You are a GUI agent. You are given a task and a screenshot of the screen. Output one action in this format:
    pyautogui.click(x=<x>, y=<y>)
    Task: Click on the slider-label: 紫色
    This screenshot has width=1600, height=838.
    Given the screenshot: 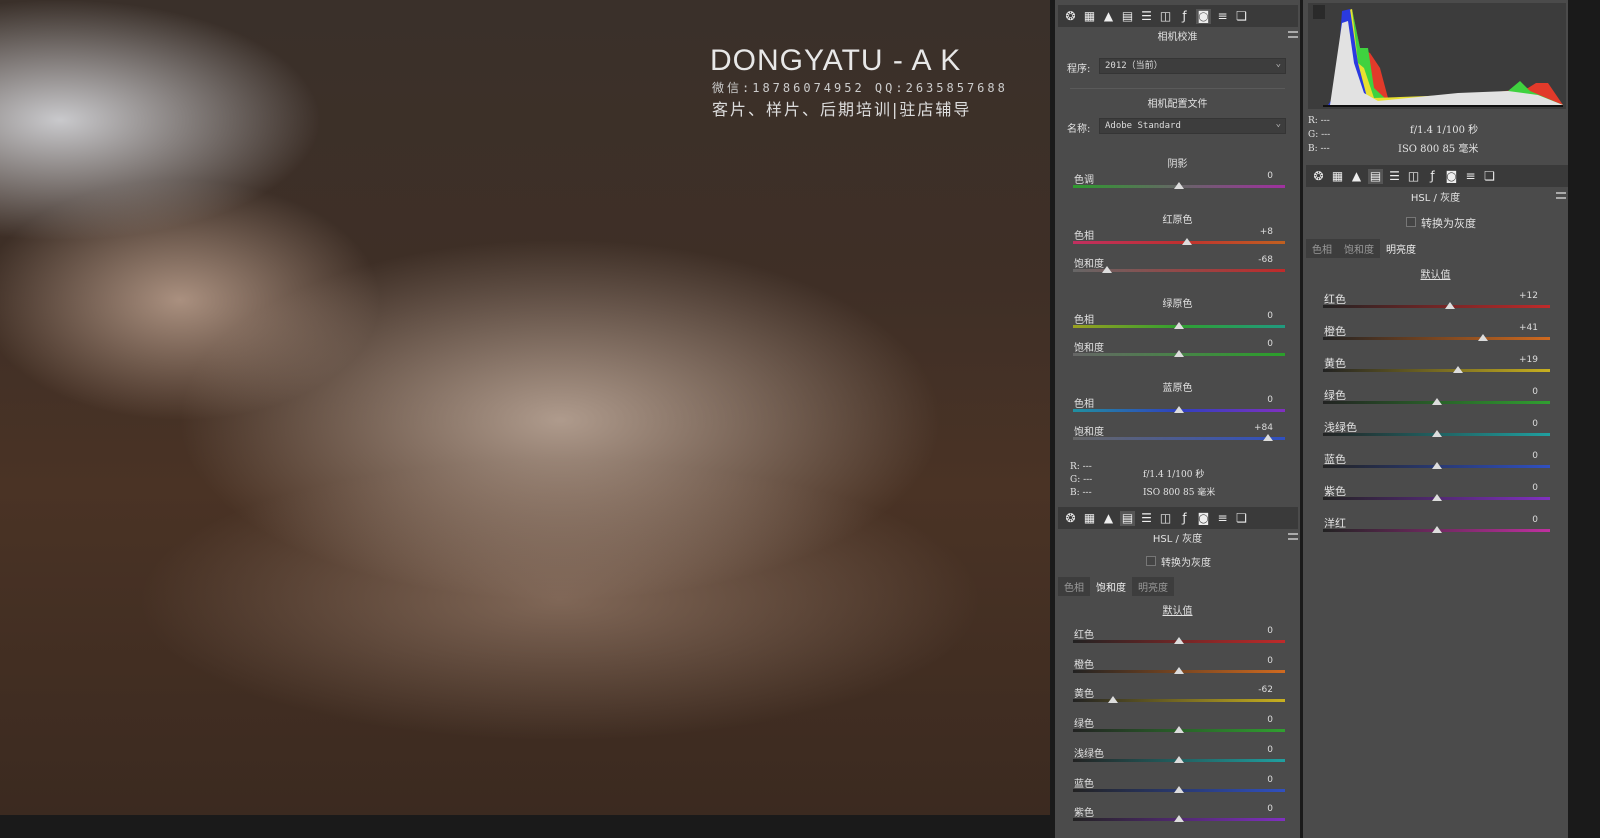 What is the action you would take?
    pyautogui.click(x=1084, y=814)
    